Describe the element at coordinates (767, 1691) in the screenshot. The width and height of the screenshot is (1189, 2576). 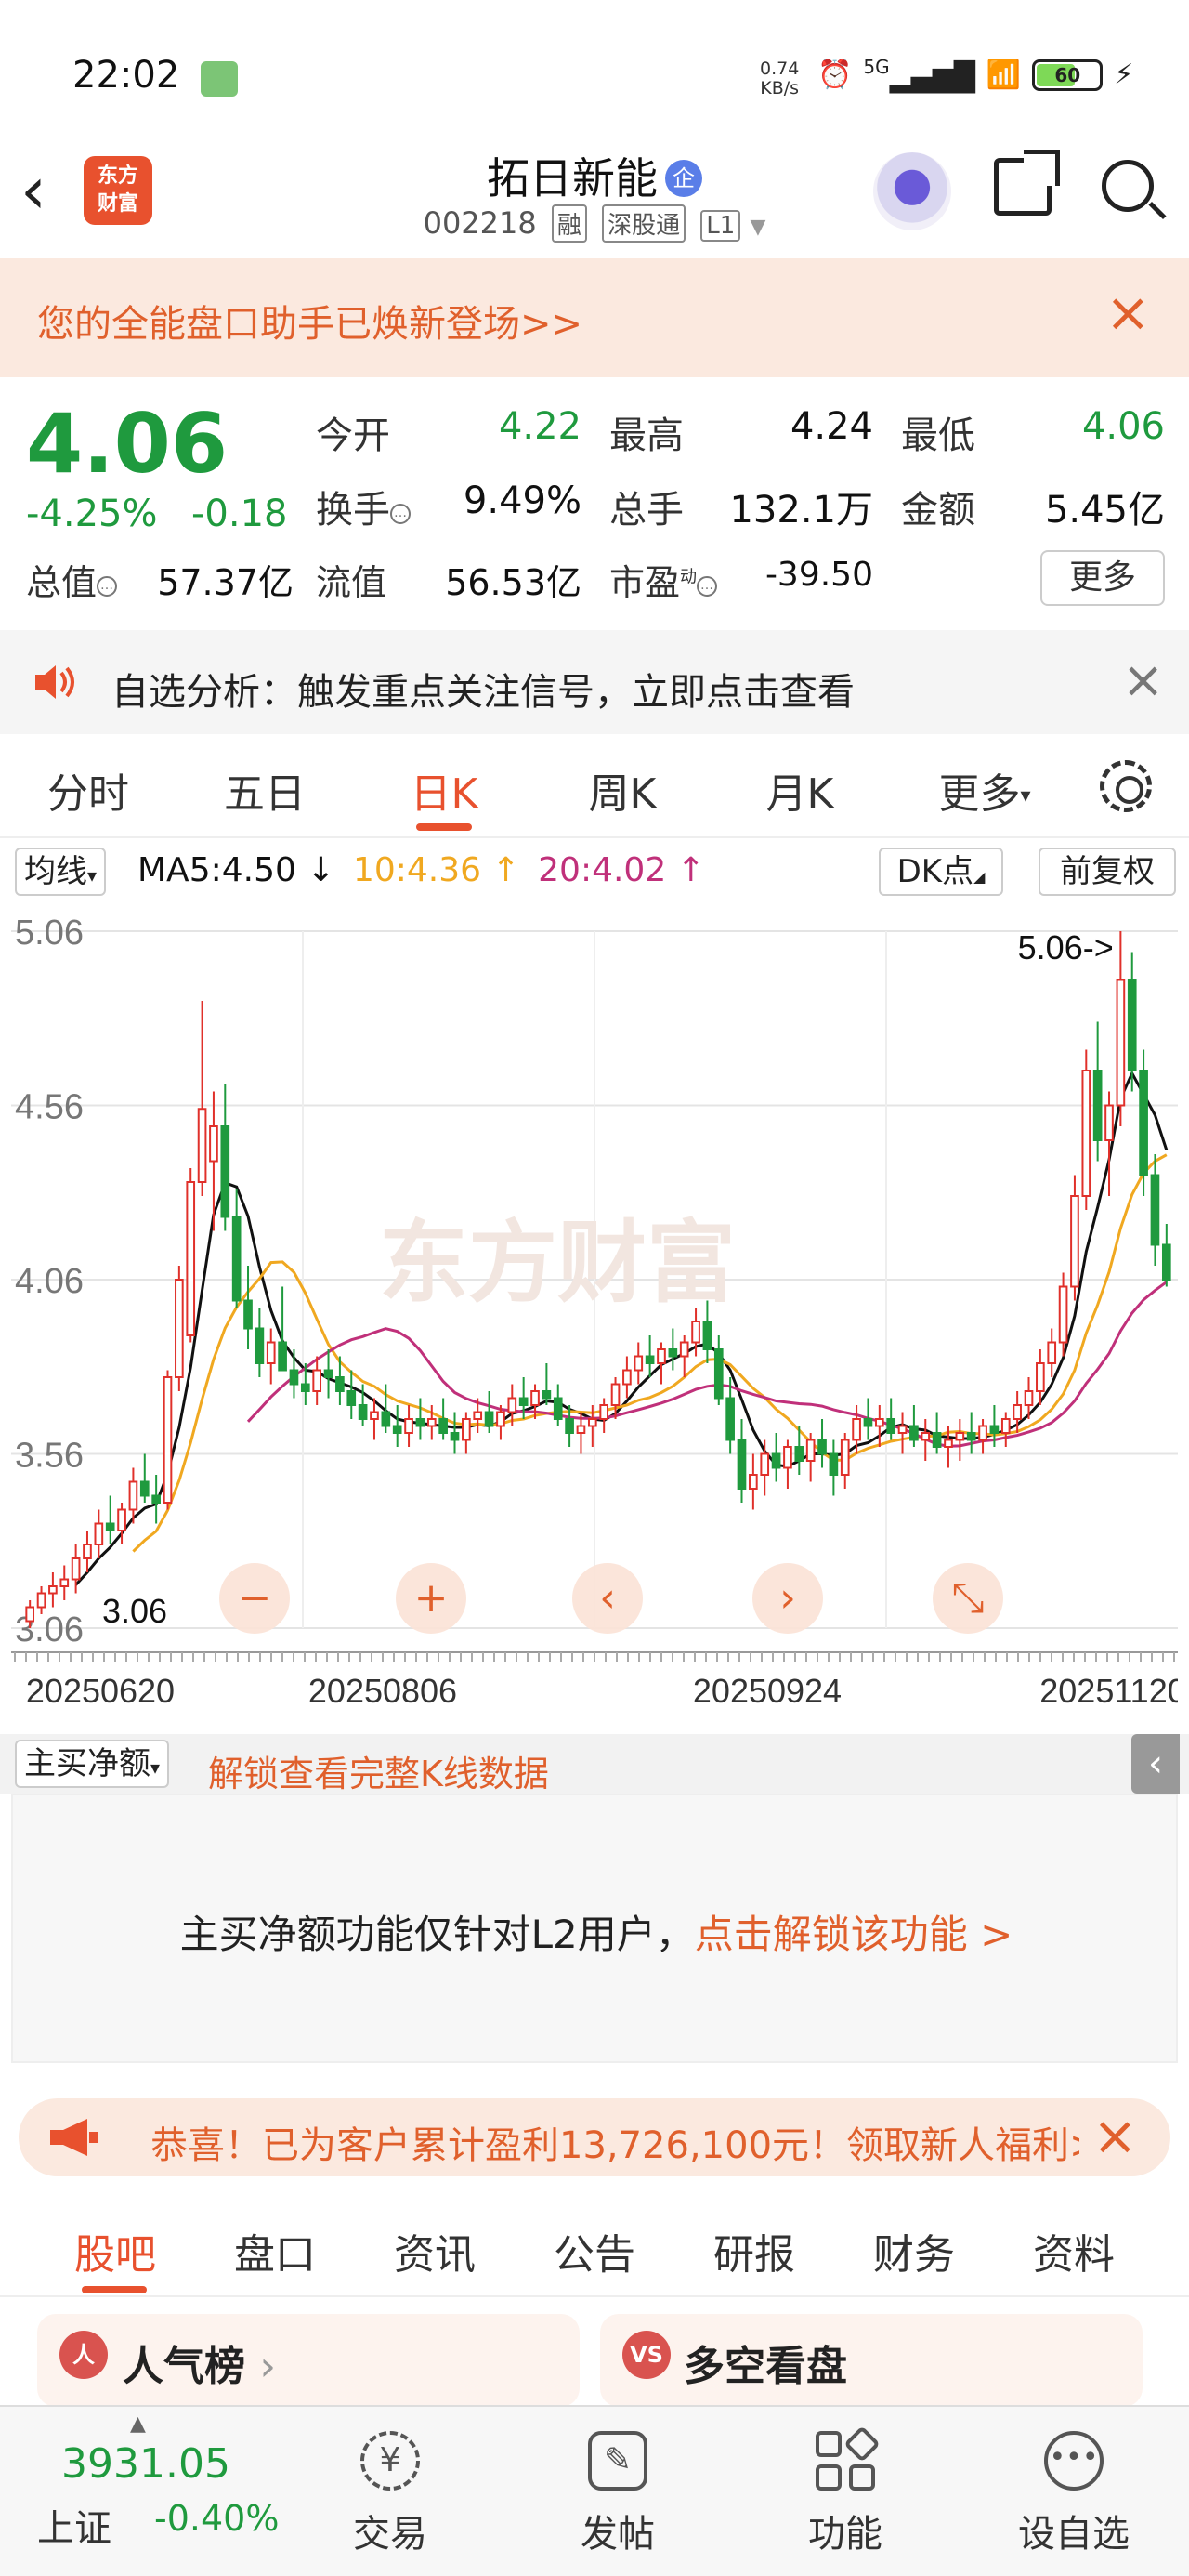
I see `x-tick-label: 20250924` at that location.